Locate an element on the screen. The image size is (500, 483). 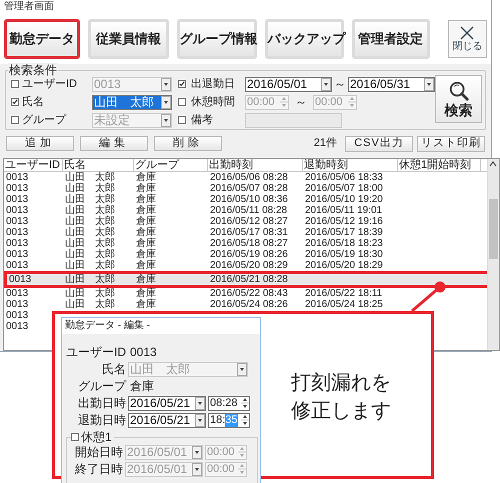
time-spinner: 08:28 is located at coordinates (229, 403).